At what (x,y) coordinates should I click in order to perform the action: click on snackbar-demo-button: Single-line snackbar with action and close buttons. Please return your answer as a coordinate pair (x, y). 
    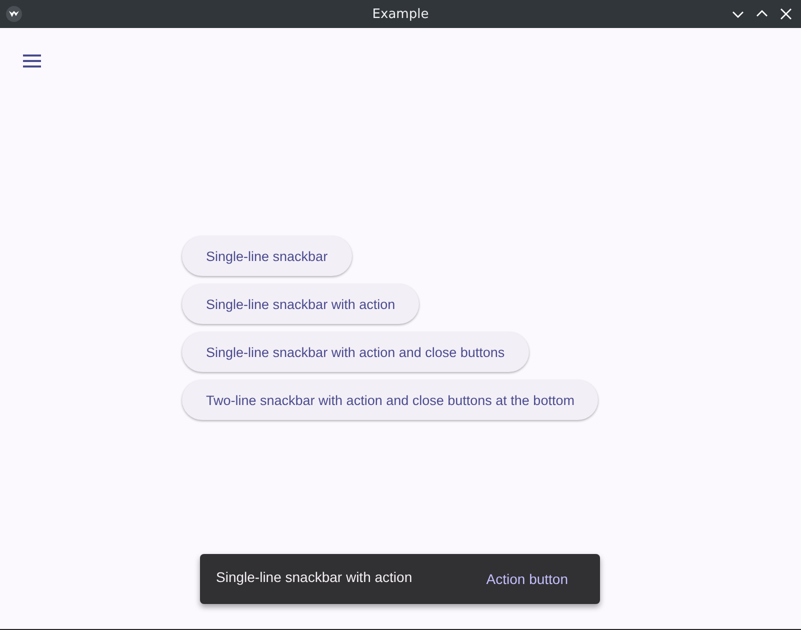
    Looking at the image, I should click on (355, 352).